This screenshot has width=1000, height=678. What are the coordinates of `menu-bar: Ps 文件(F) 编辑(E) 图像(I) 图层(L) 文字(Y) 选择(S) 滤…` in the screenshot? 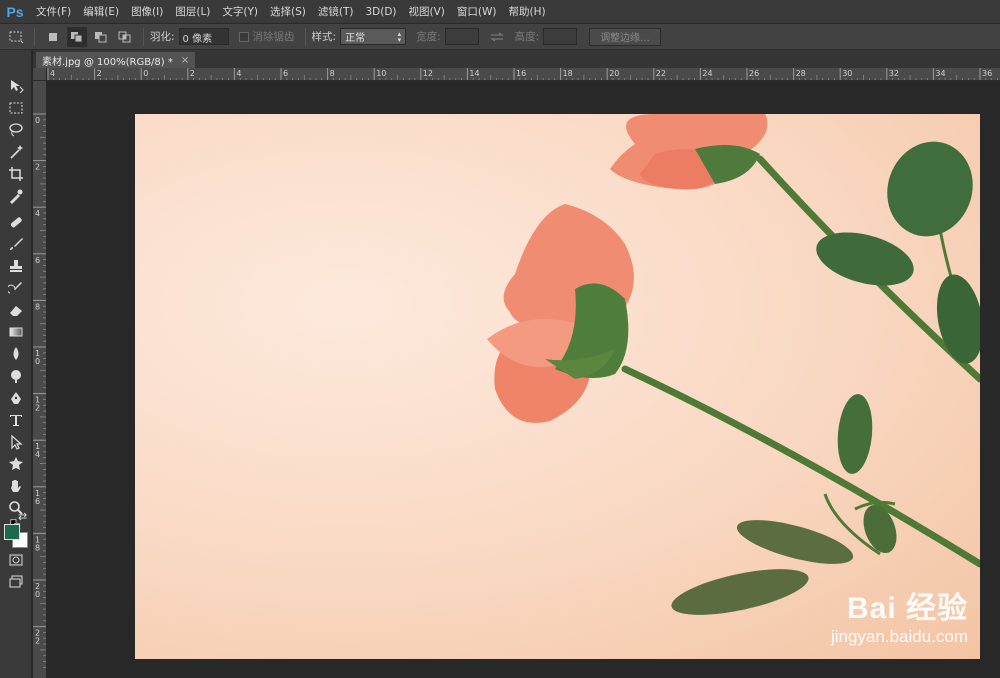 It's located at (500, 12).